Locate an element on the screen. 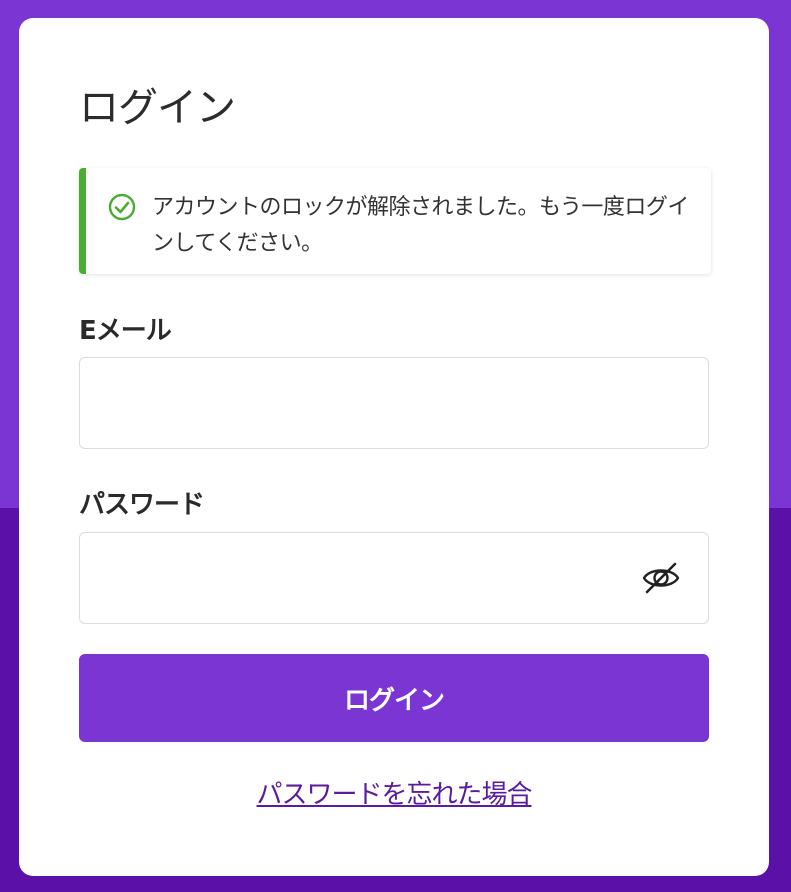 The width and height of the screenshot is (791, 892). forgot-password-link: パスワードを忘れた場合 is located at coordinates (394, 792).